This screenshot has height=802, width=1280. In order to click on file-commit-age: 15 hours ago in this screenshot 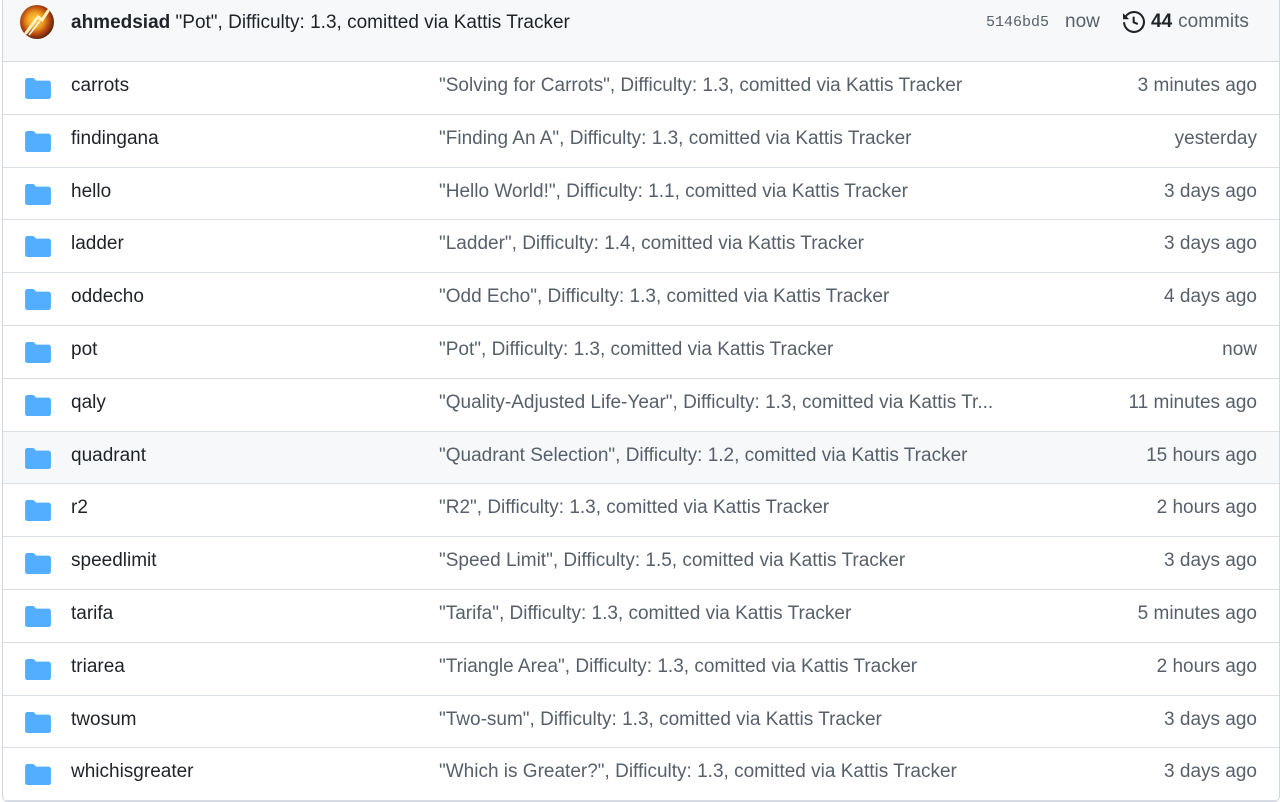, I will do `click(1201, 455)`.